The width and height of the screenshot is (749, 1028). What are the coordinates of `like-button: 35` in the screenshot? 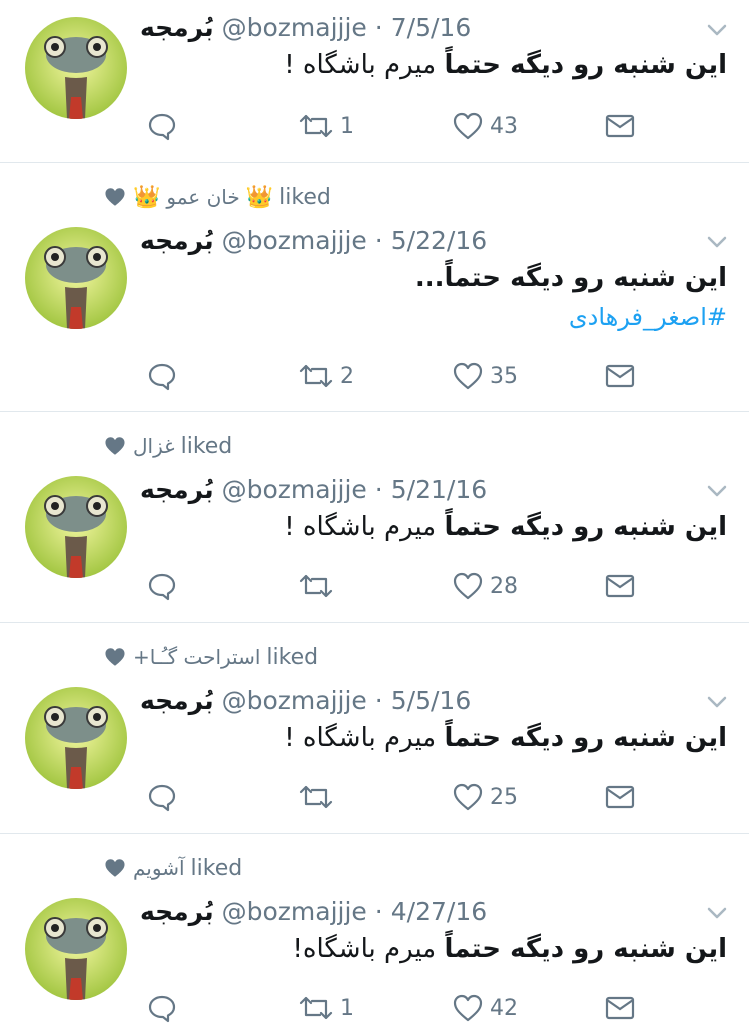 It's located at (485, 376).